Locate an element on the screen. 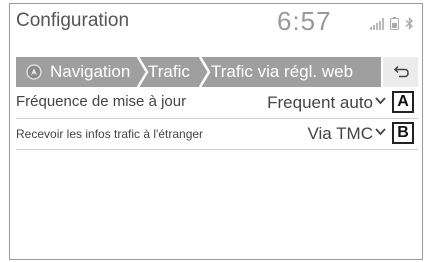 This screenshot has height=262, width=425. back-button is located at coordinates (399, 72).